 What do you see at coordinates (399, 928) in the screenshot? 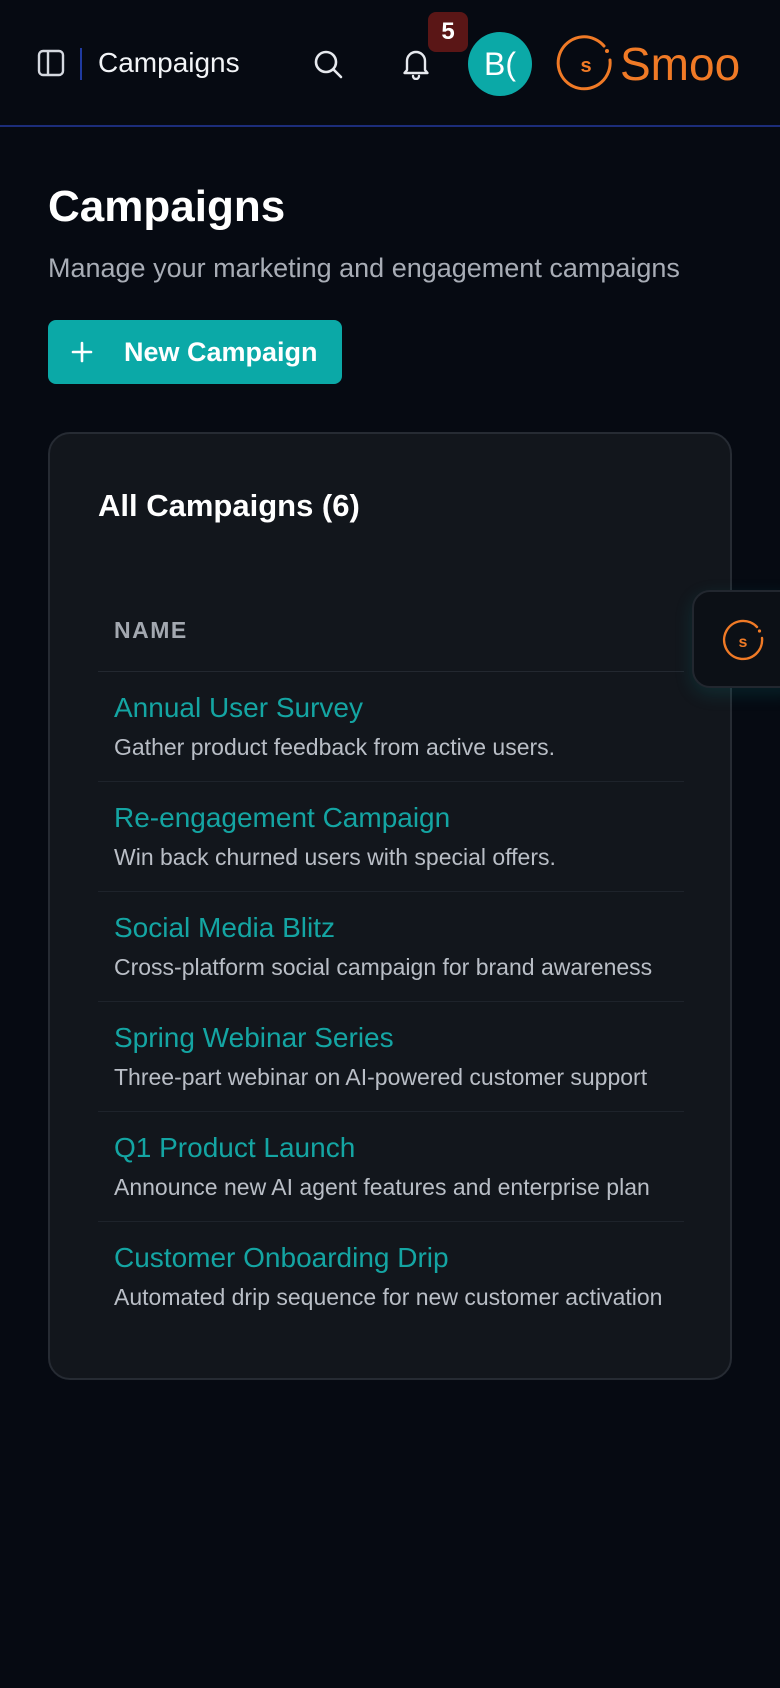
I see `campaign-name-link: Social Media Blitz` at bounding box center [399, 928].